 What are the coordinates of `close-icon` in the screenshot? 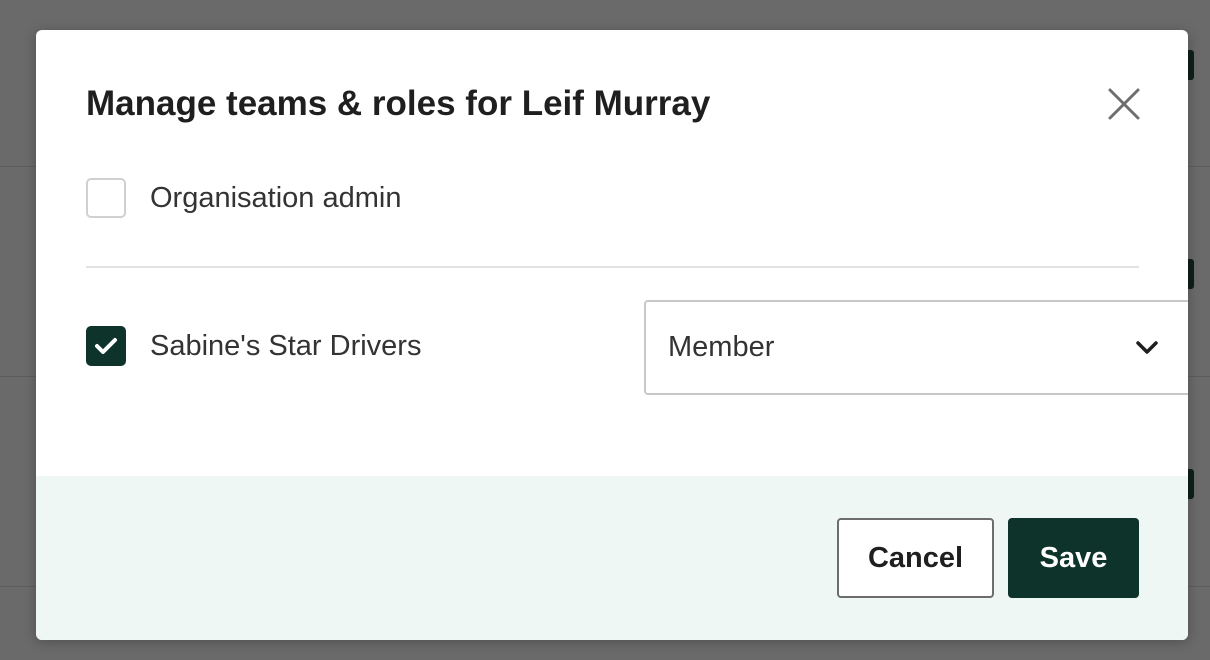 It's located at (1124, 104).